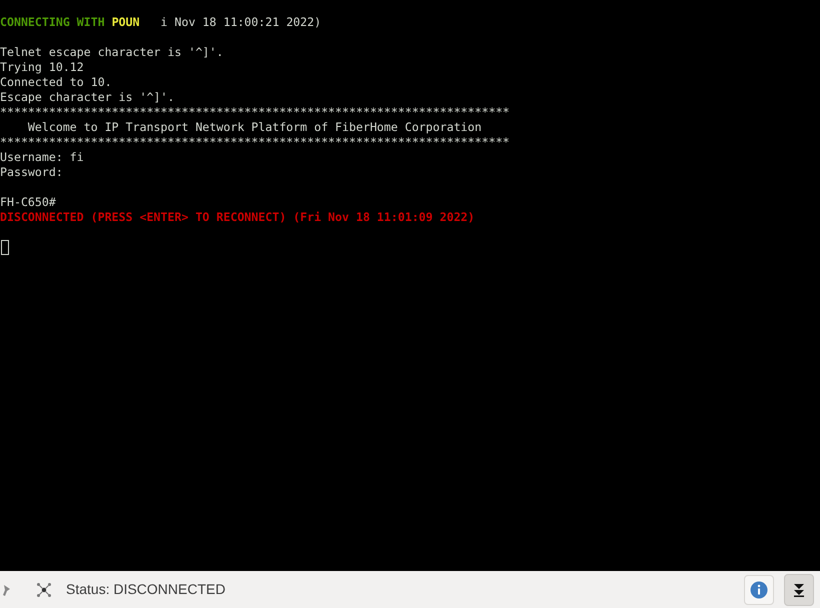 This screenshot has height=608, width=820. What do you see at coordinates (42, 157) in the screenshot?
I see `terminal-text: Username: fi` at bounding box center [42, 157].